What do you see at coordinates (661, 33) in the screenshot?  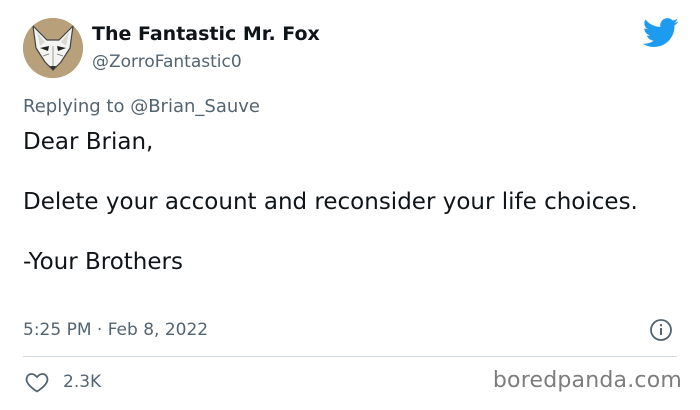 I see `twitter-bird-icon` at bounding box center [661, 33].